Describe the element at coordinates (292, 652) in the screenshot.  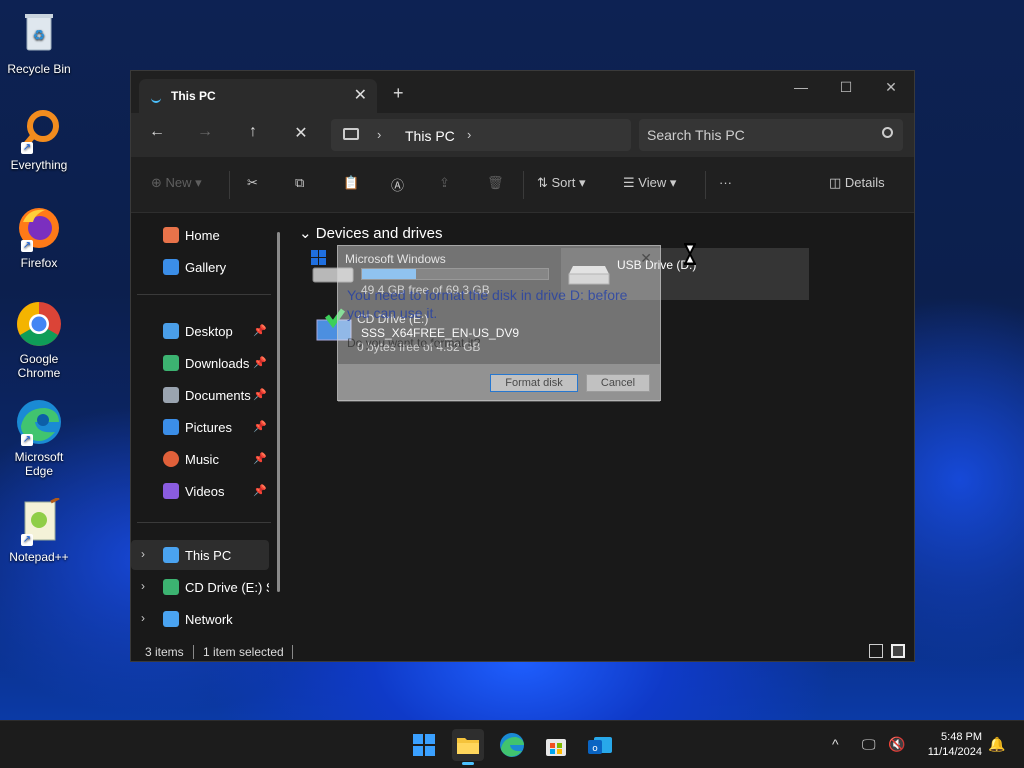
I see `status-divider` at that location.